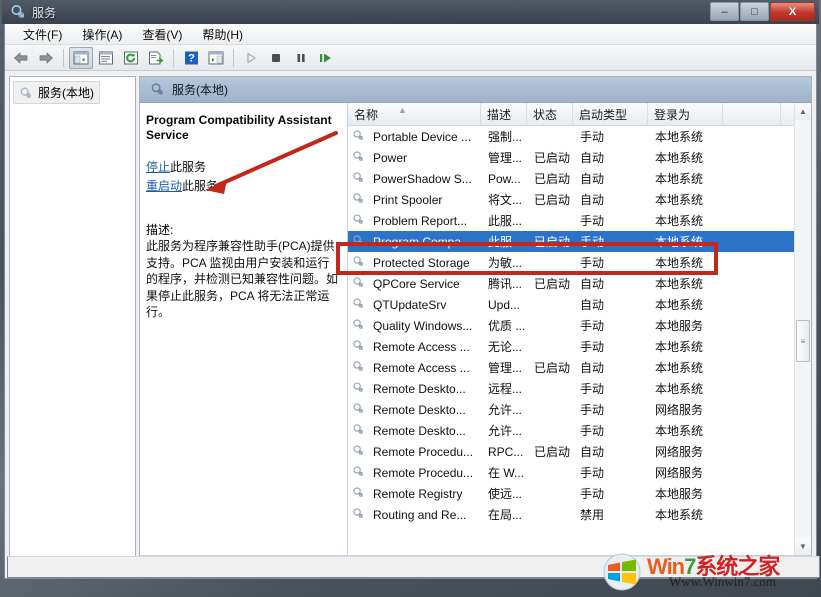 The image size is (821, 597). Describe the element at coordinates (18, 12) in the screenshot. I see `services-icon` at that location.